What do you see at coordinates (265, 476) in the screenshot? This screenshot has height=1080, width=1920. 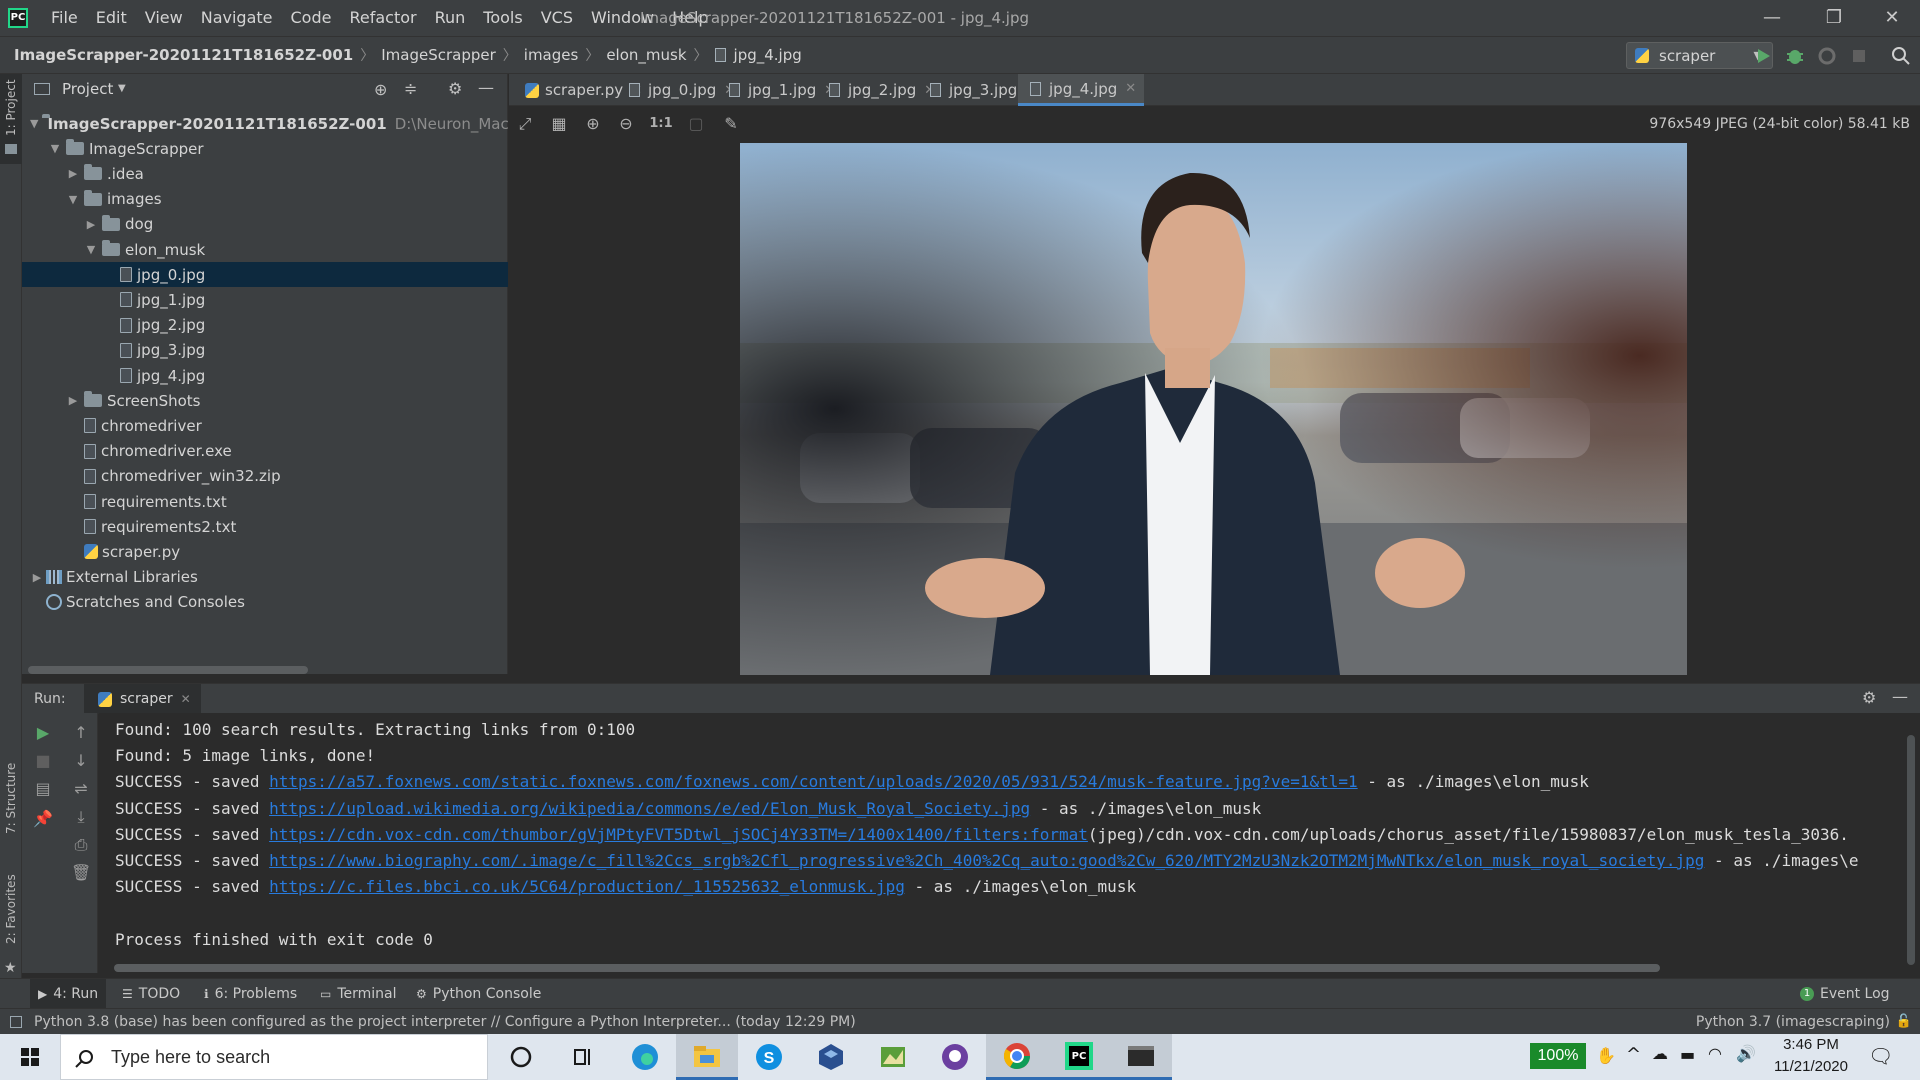 I see `tree-item: chromedriver_win32.zip` at bounding box center [265, 476].